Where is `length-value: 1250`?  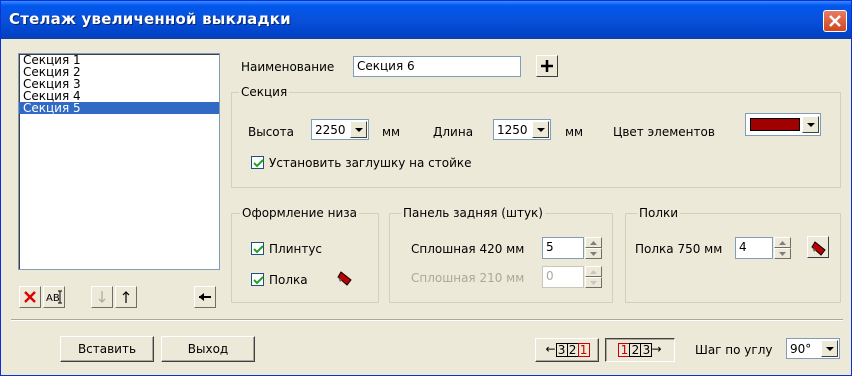
length-value: 1250 is located at coordinates (512, 130).